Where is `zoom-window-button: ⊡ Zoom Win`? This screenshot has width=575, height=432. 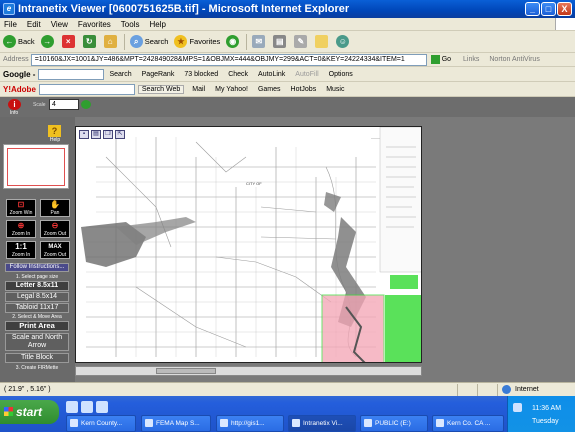
zoom-window-button: ⊡ Zoom Win is located at coordinates (21, 208).